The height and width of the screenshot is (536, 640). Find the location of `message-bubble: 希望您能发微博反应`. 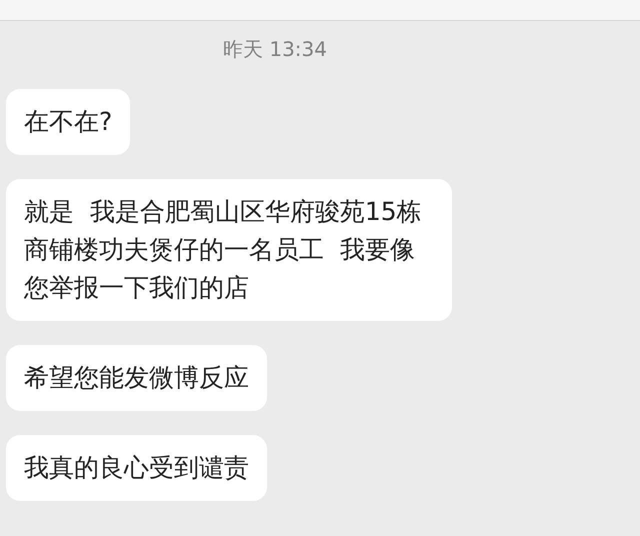

message-bubble: 希望您能发微博反应 is located at coordinates (136, 378).